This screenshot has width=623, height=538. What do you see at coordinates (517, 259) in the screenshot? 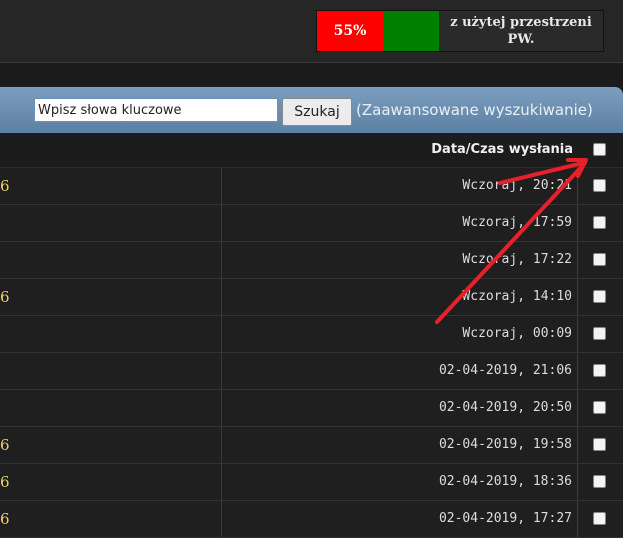
I see `sent-date: Wczoraj, 17:22` at bounding box center [517, 259].